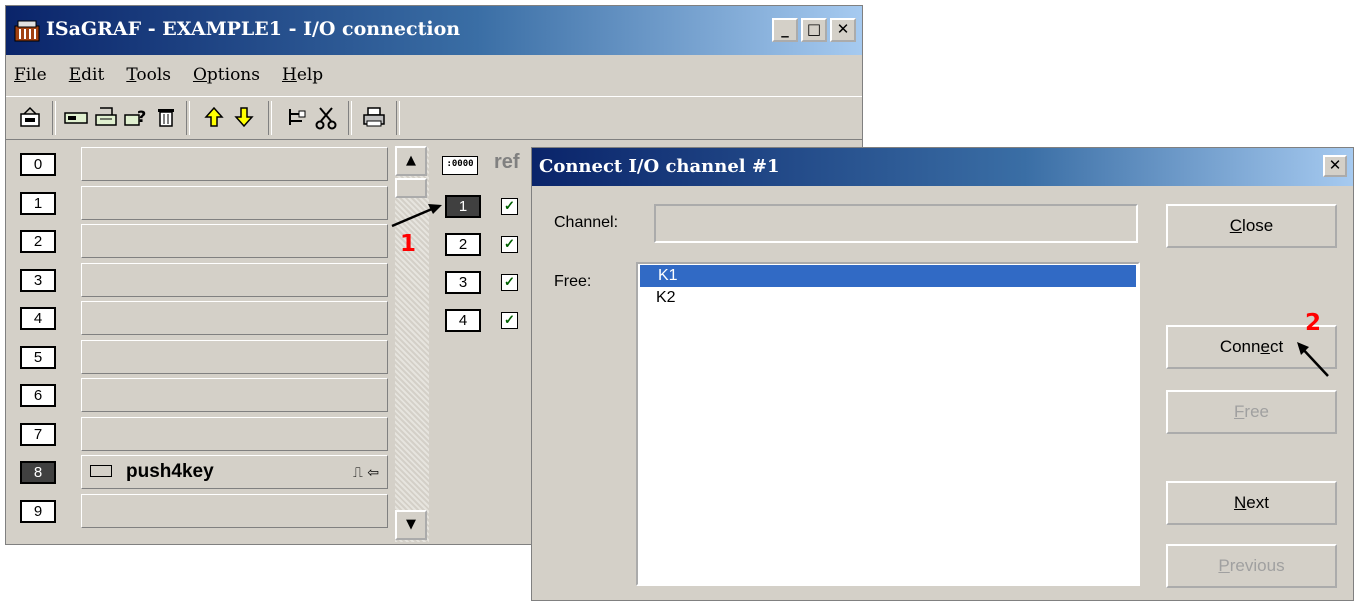 The width and height of the screenshot is (1357, 601). Describe the element at coordinates (785, 30) in the screenshot. I see `minimize-button: _` at that location.